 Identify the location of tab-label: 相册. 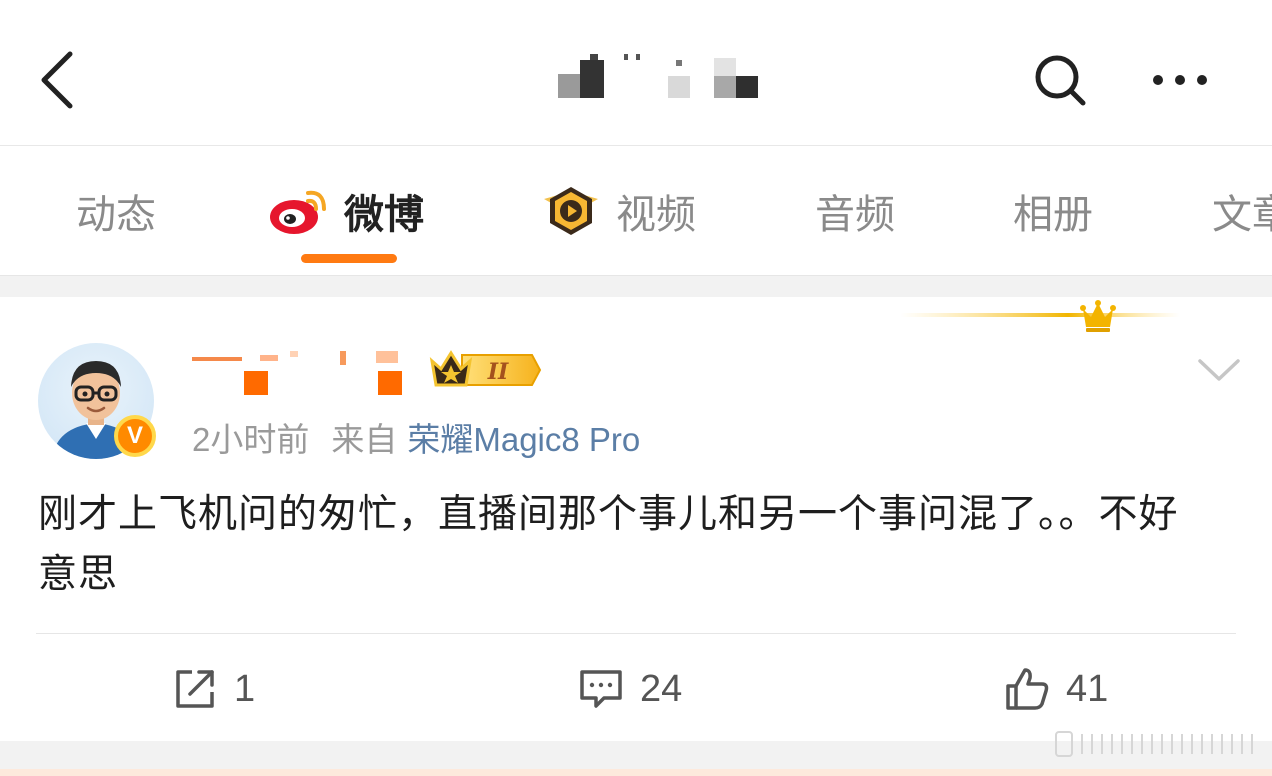
(1053, 215).